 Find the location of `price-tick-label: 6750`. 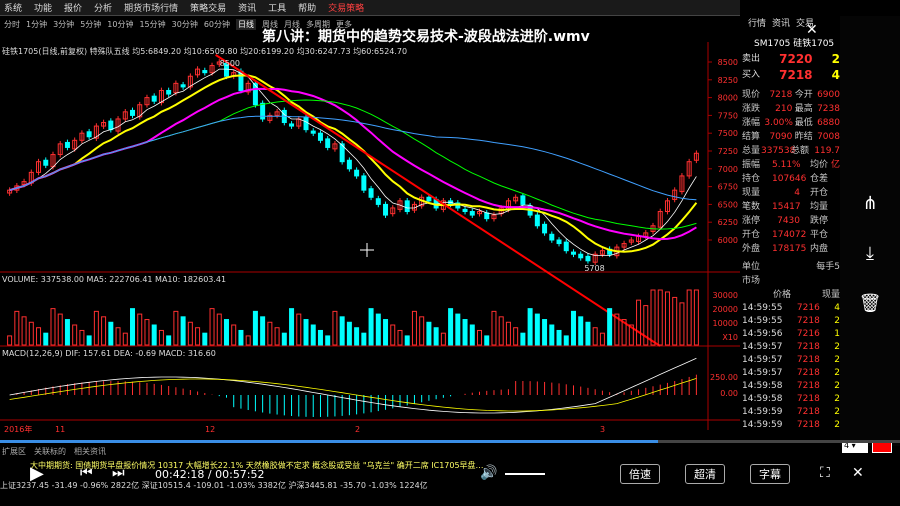

price-tick-label: 6750 is located at coordinates (728, 187).